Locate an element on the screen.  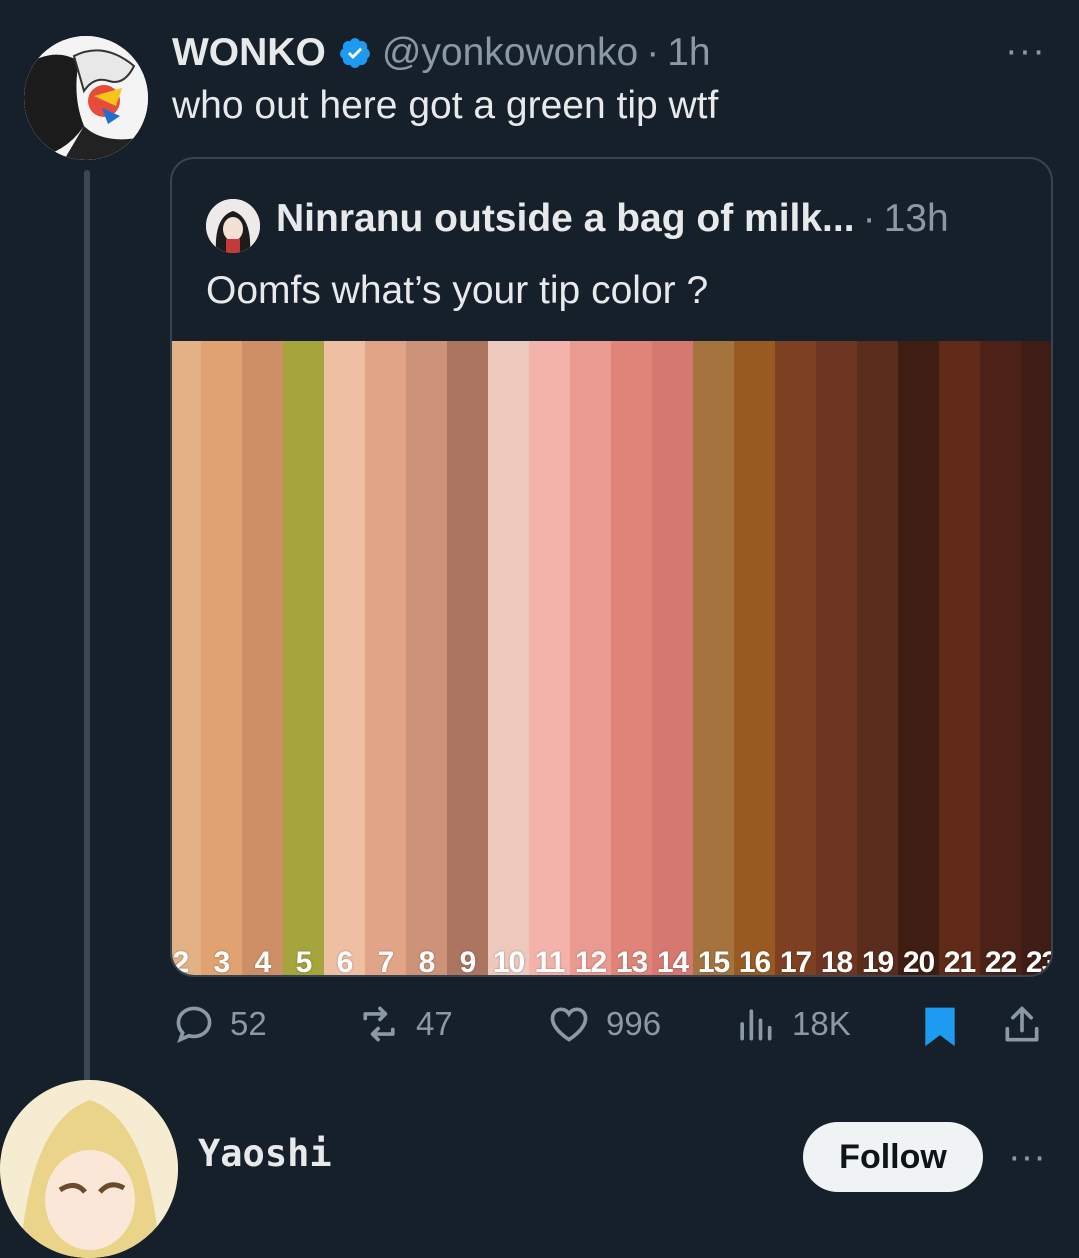
avatar-illustration is located at coordinates (86, 98).